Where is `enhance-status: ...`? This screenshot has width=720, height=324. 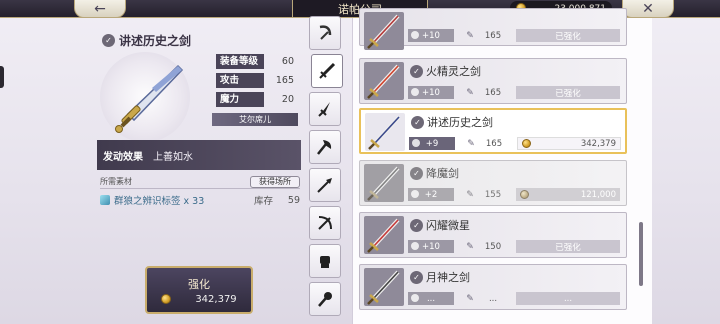 enhance-status: ... is located at coordinates (568, 298).